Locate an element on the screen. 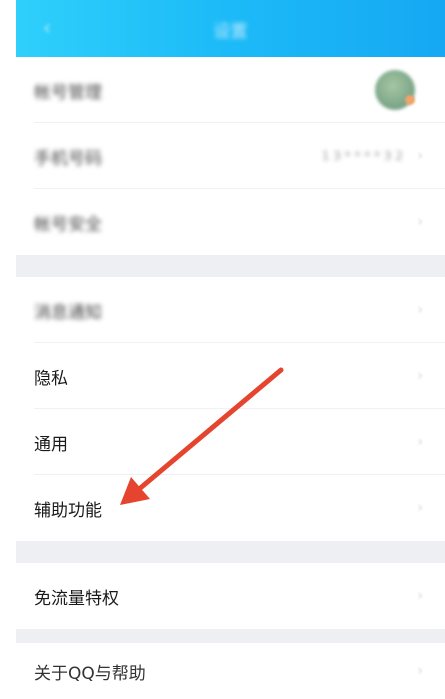 This screenshot has height=699, width=445. list-item-account-security: 帐号安全 › is located at coordinates (230, 222).